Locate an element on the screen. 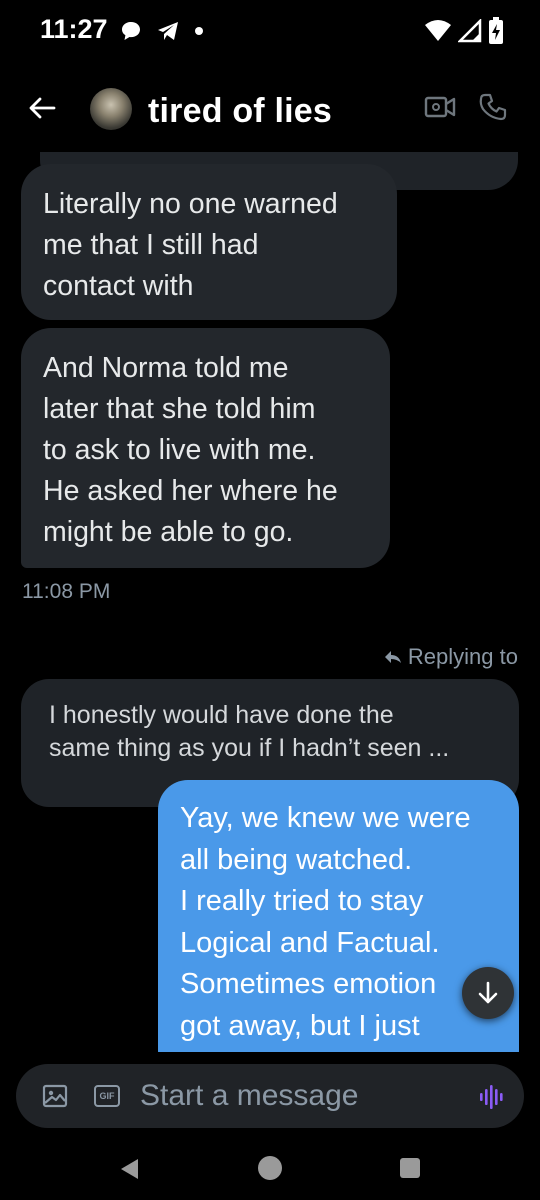  signal-icon is located at coordinates (470, 31).